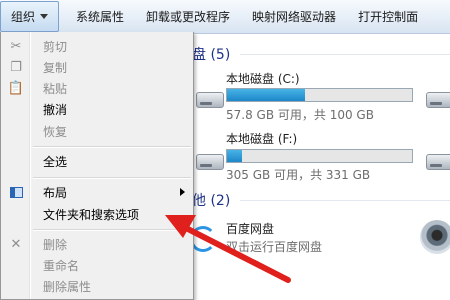 The image size is (450, 300). I want to click on menu-item-copy-label: 复制, so click(55, 67).